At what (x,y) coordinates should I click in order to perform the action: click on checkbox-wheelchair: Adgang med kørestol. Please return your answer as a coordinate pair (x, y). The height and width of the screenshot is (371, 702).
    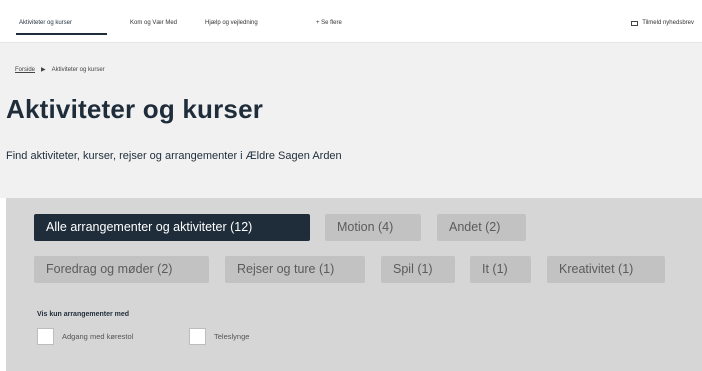
    Looking at the image, I should click on (85, 336).